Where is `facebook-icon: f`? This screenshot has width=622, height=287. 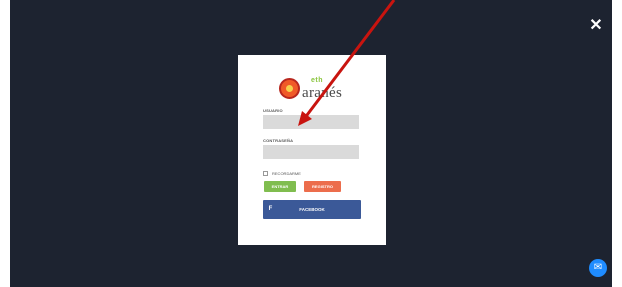
facebook-icon: f is located at coordinates (270, 209).